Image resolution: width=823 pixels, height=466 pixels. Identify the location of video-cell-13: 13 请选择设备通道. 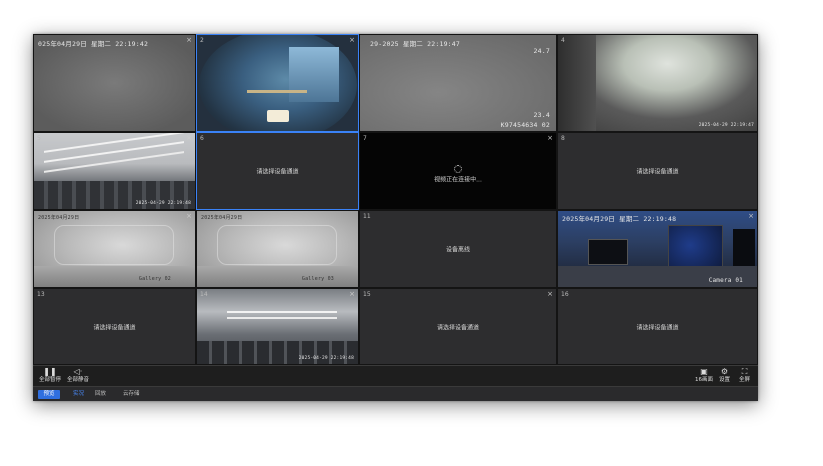
(114, 326).